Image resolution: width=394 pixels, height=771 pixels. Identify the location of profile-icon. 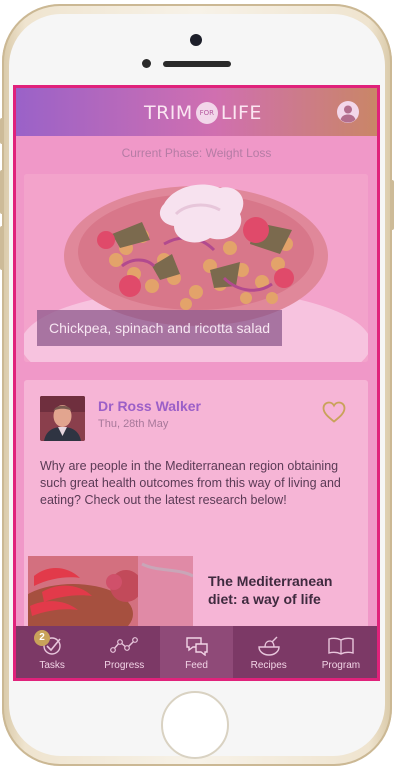
(348, 112).